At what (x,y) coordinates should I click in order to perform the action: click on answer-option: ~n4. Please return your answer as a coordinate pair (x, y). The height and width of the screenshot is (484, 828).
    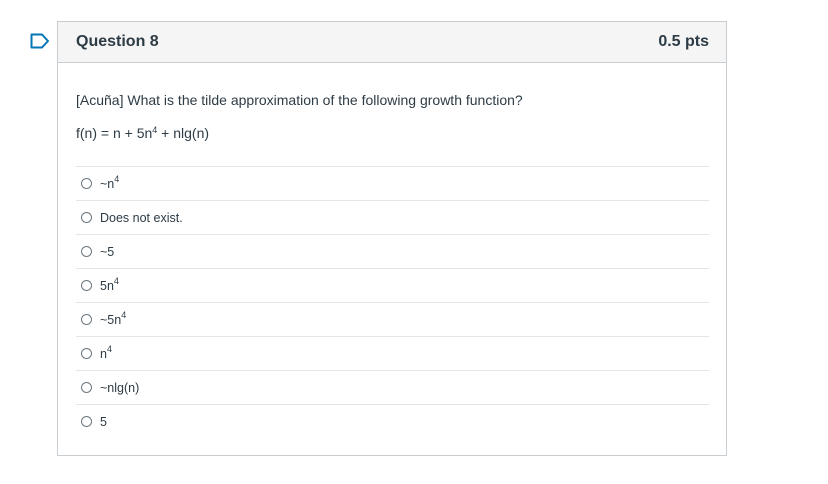
    Looking at the image, I should click on (392, 184).